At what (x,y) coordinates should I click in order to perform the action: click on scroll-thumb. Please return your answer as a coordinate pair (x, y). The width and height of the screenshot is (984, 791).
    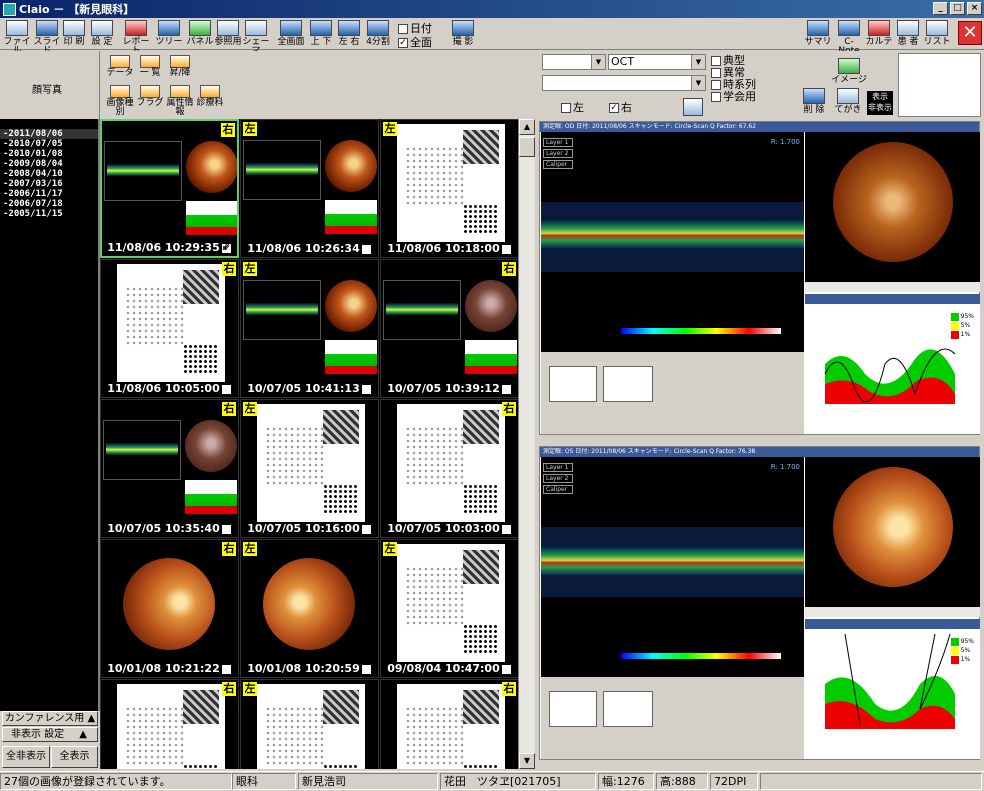
    Looking at the image, I should click on (527, 147).